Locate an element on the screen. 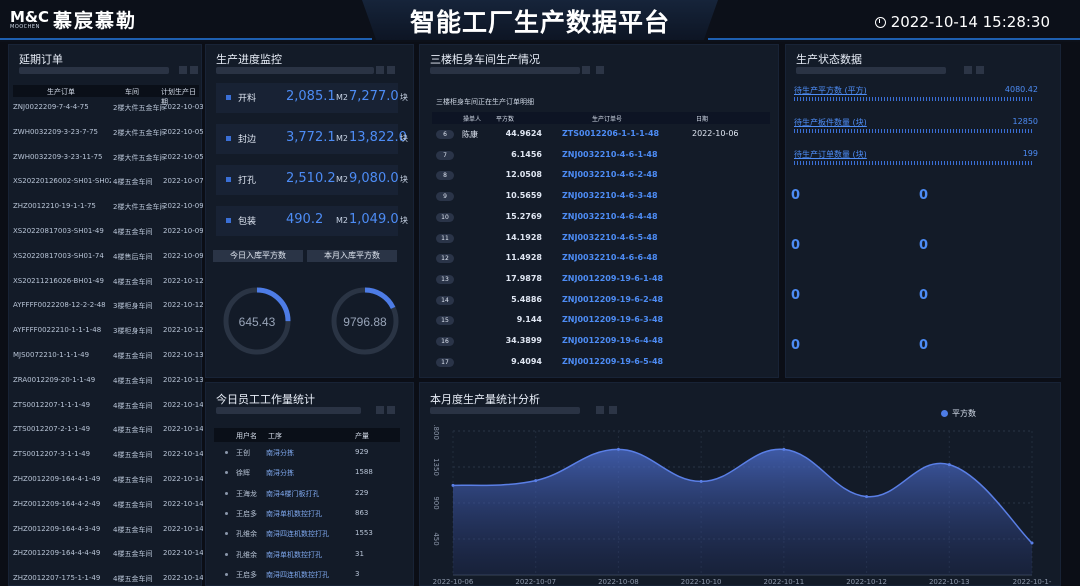  table-row: ZRA0012209-20-1-1-49 4楼五金车间 2022-10-13 is located at coordinates (108, 382).